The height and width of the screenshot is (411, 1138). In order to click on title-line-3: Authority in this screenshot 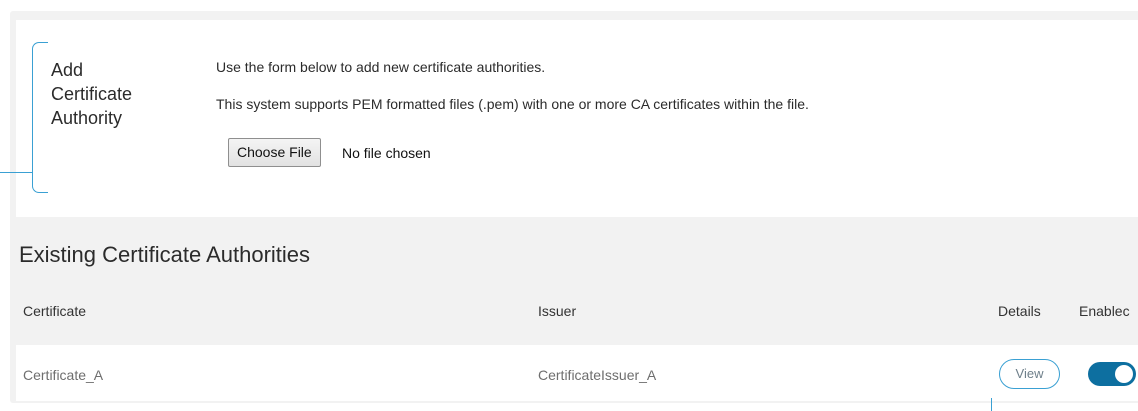, I will do `click(87, 118)`.